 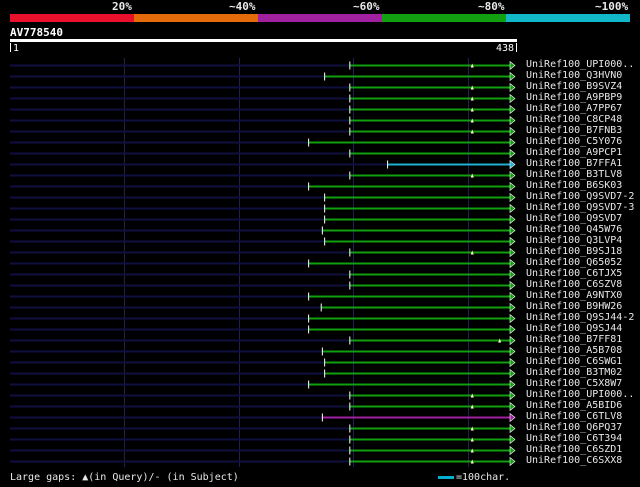 What do you see at coordinates (574, 130) in the screenshot?
I see `hit-label: UniRef100_B7FNB3` at bounding box center [574, 130].